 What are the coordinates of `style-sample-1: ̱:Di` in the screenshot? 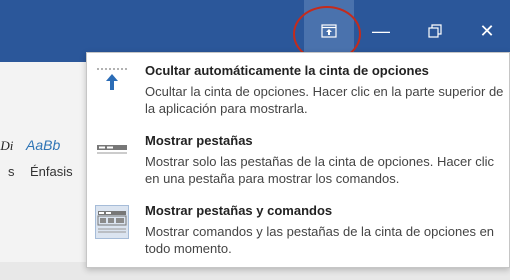 It's located at (6, 146).